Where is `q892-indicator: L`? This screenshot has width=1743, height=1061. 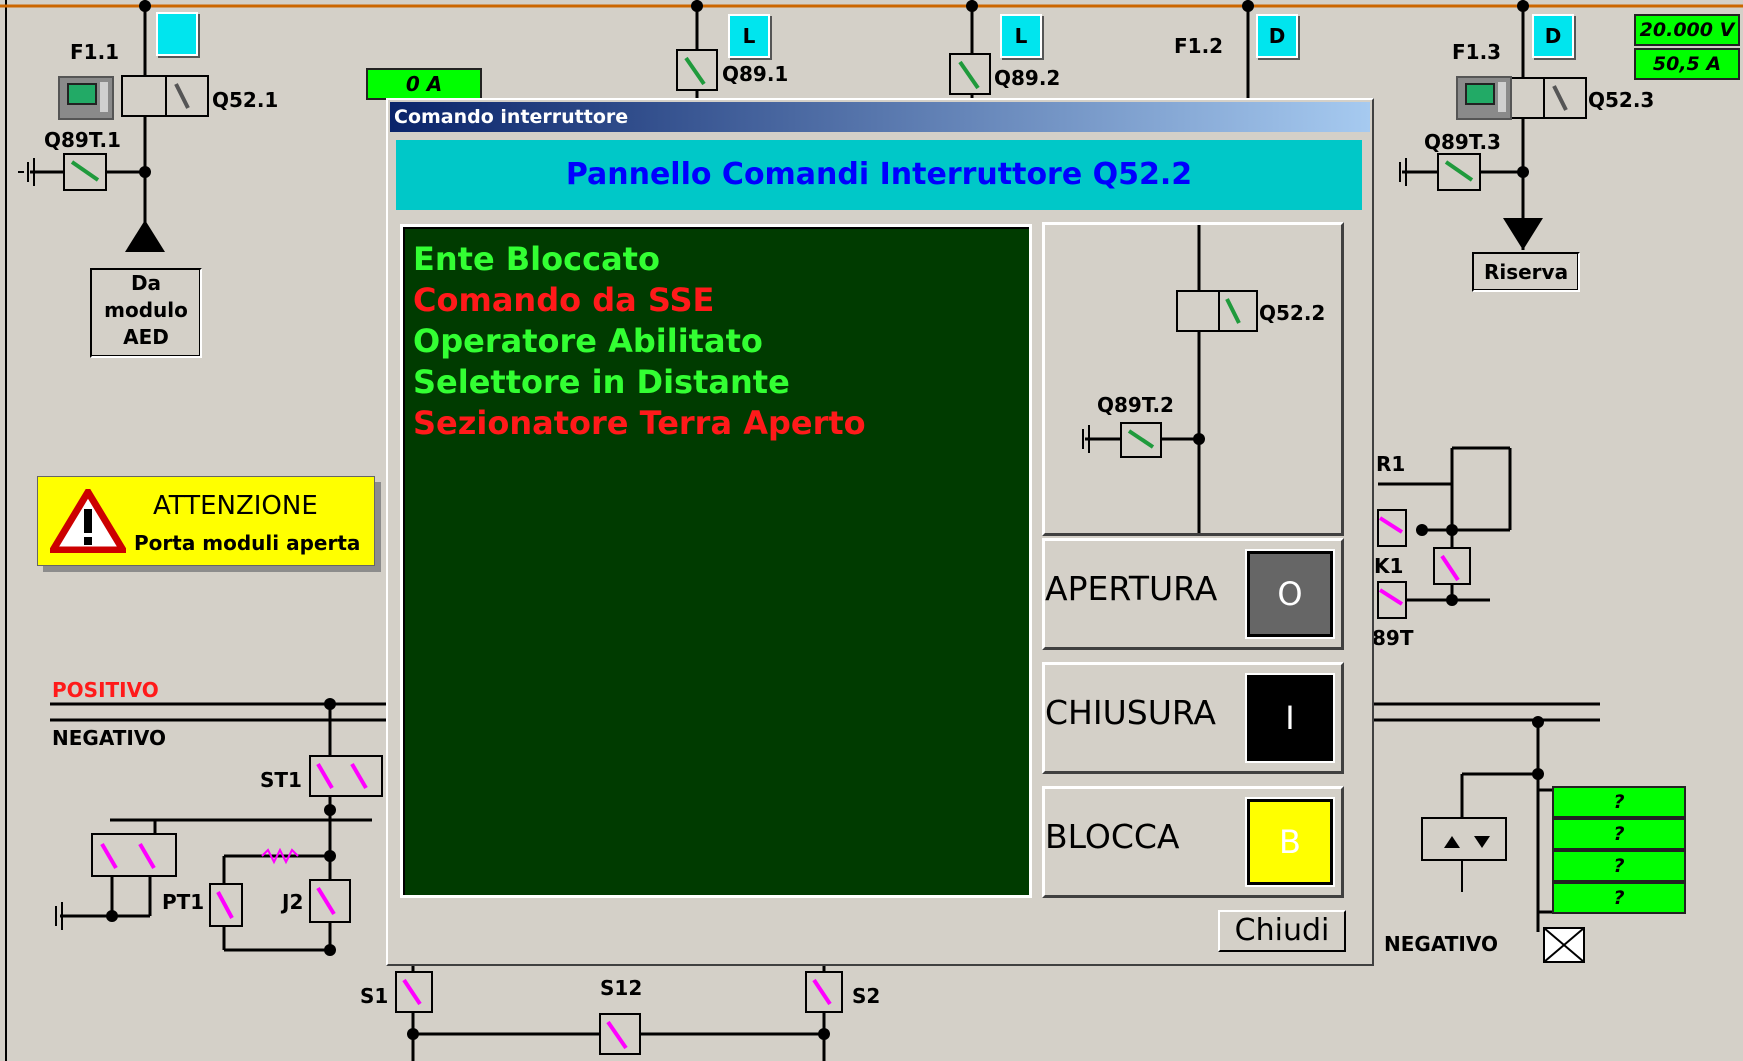 q892-indicator: L is located at coordinates (1021, 36).